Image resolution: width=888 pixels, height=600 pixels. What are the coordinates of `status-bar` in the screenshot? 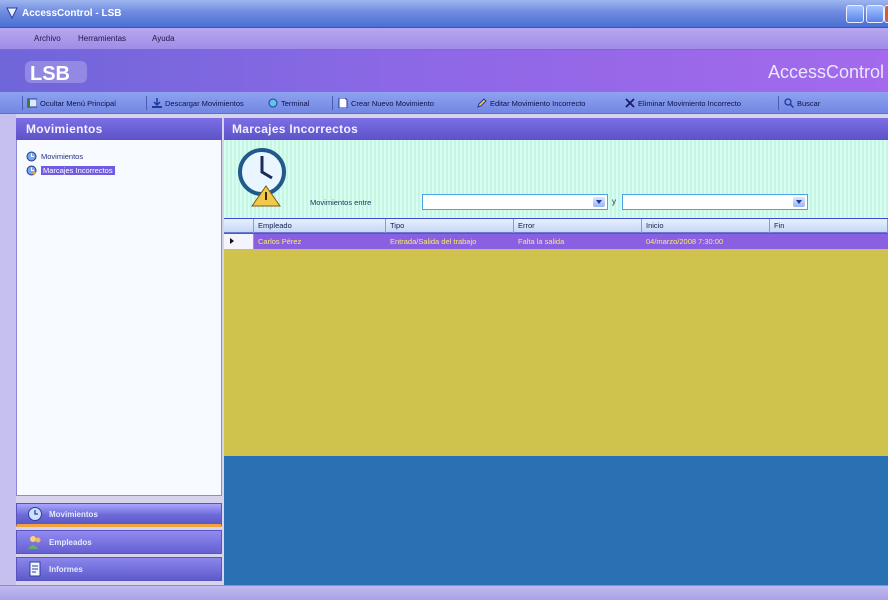 It's located at (444, 592).